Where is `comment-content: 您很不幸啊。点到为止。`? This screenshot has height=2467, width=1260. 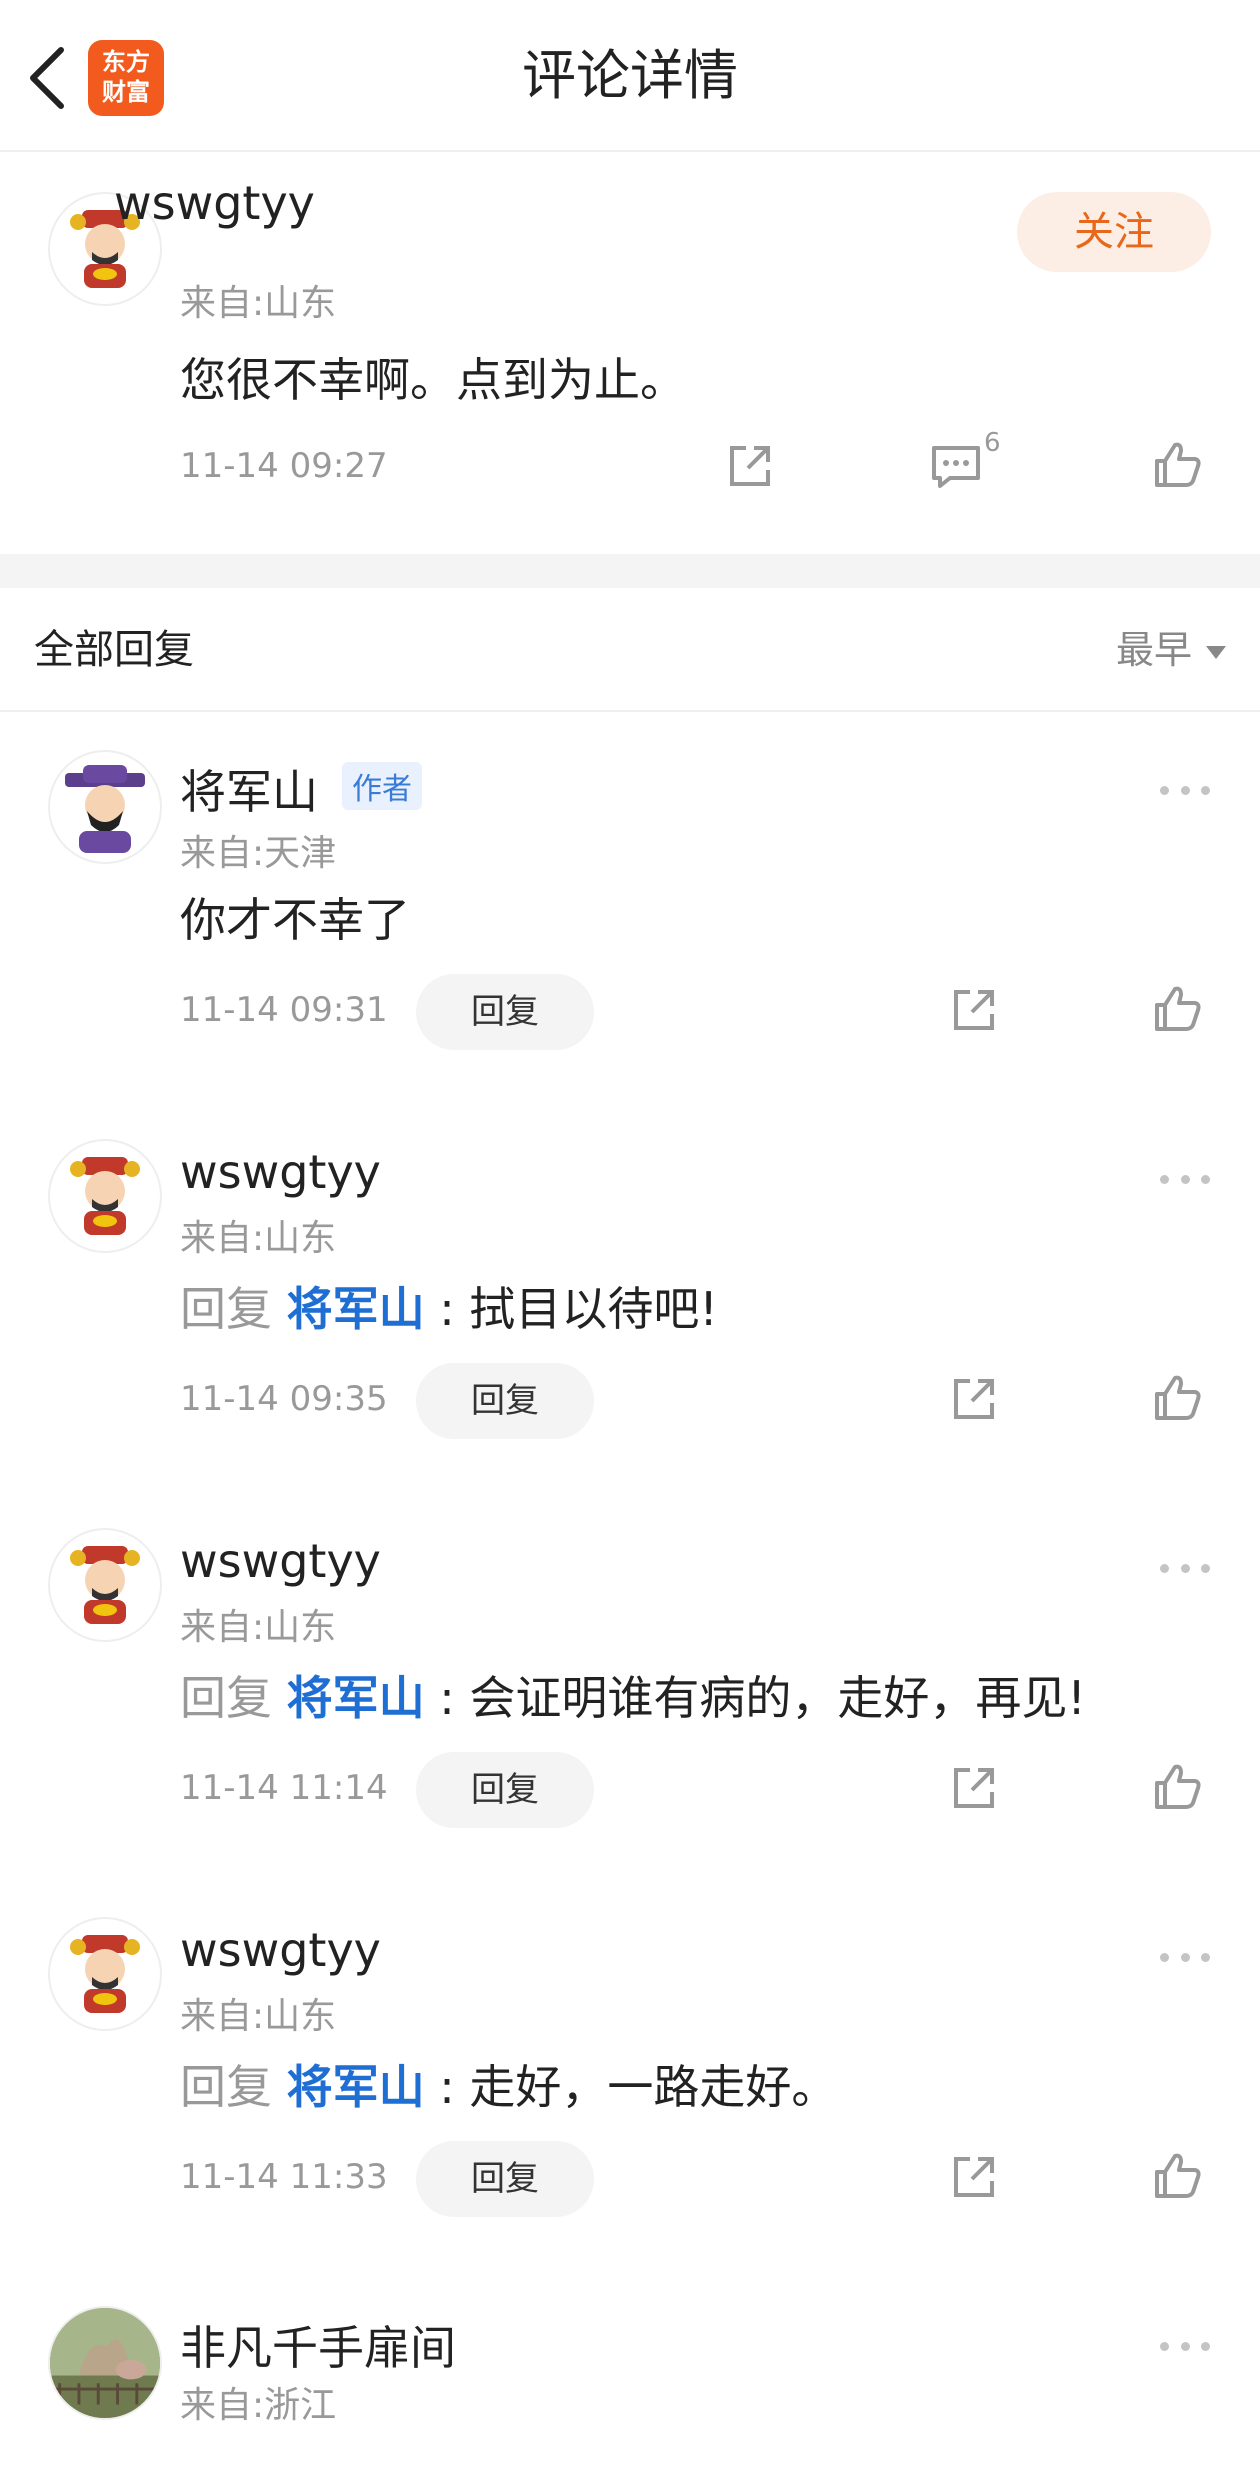
comment-content: 您很不幸啊。点到为止。 is located at coordinates (433, 380).